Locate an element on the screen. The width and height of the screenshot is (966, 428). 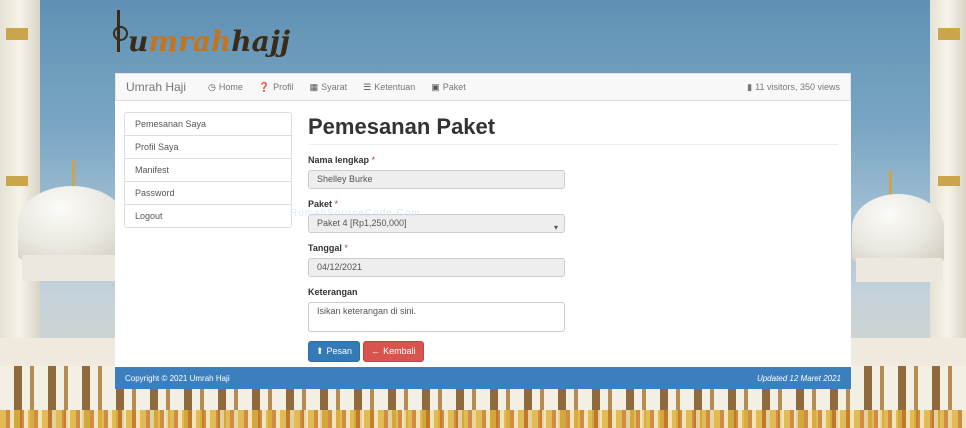
question-icon: ❓ is located at coordinates (264, 86).